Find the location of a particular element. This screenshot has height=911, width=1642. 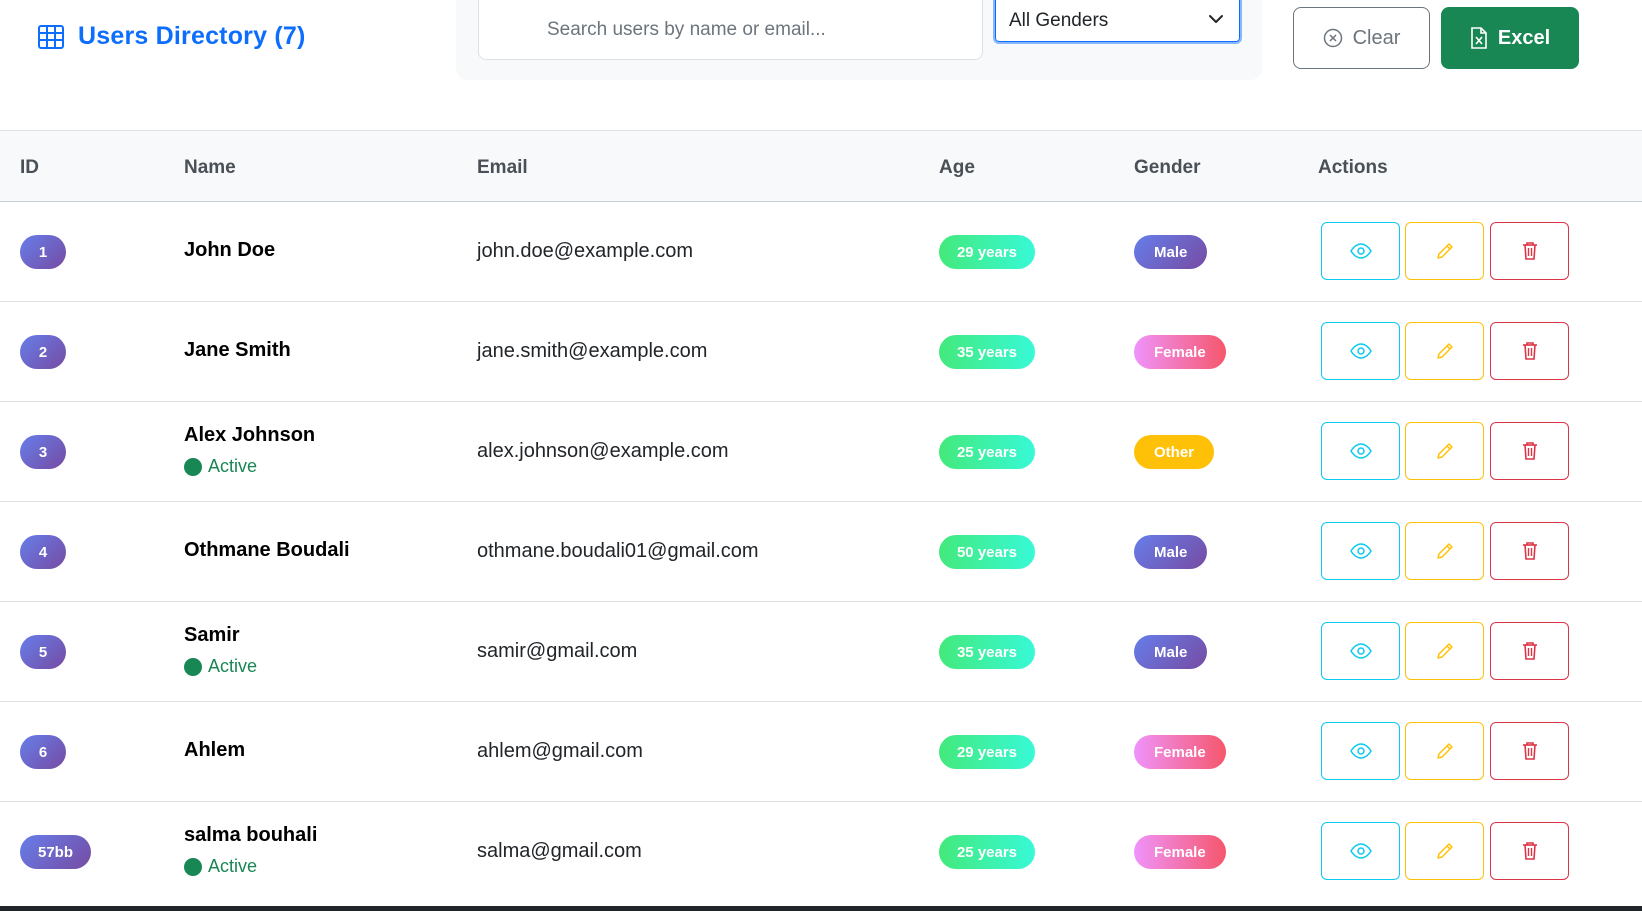

gender-select: All Genders is located at coordinates (1117, 22).